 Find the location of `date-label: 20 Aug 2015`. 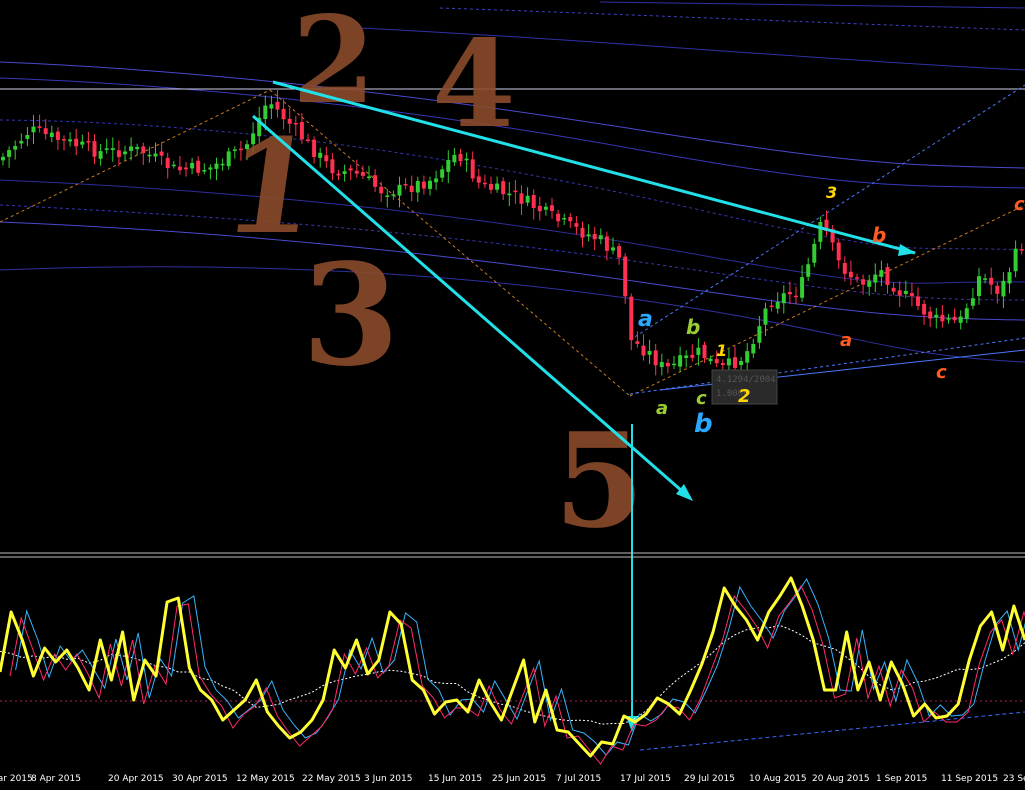

date-label: 20 Aug 2015 is located at coordinates (841, 779).